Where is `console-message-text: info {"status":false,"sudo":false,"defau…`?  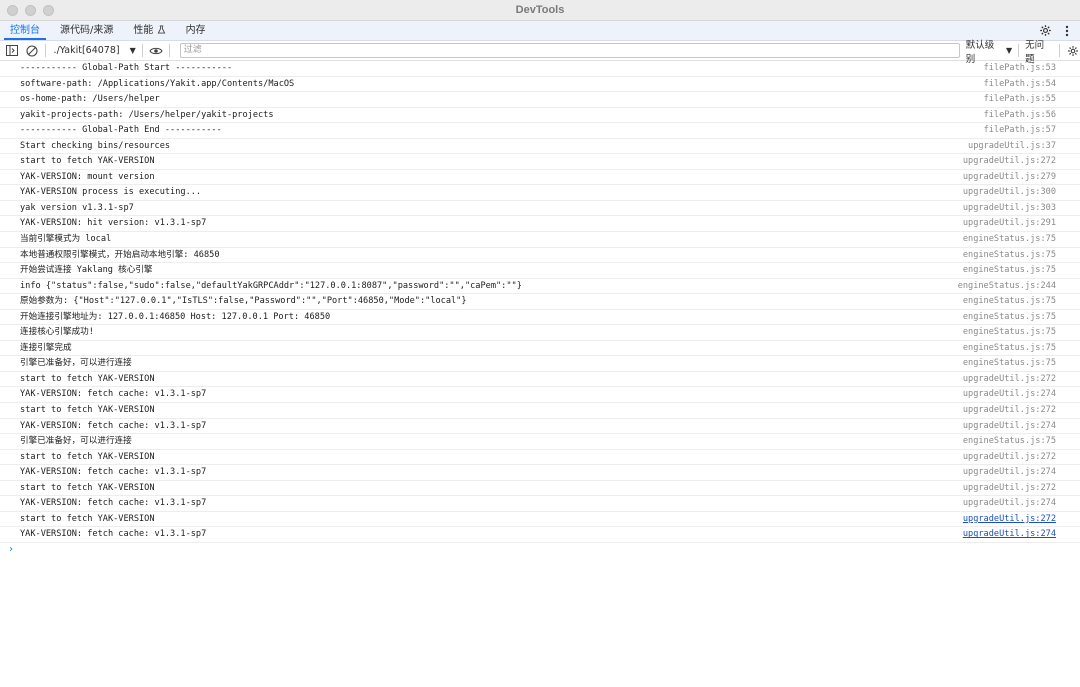 console-message-text: info {"status":false,"sudo":false,"defau… is located at coordinates (271, 285).